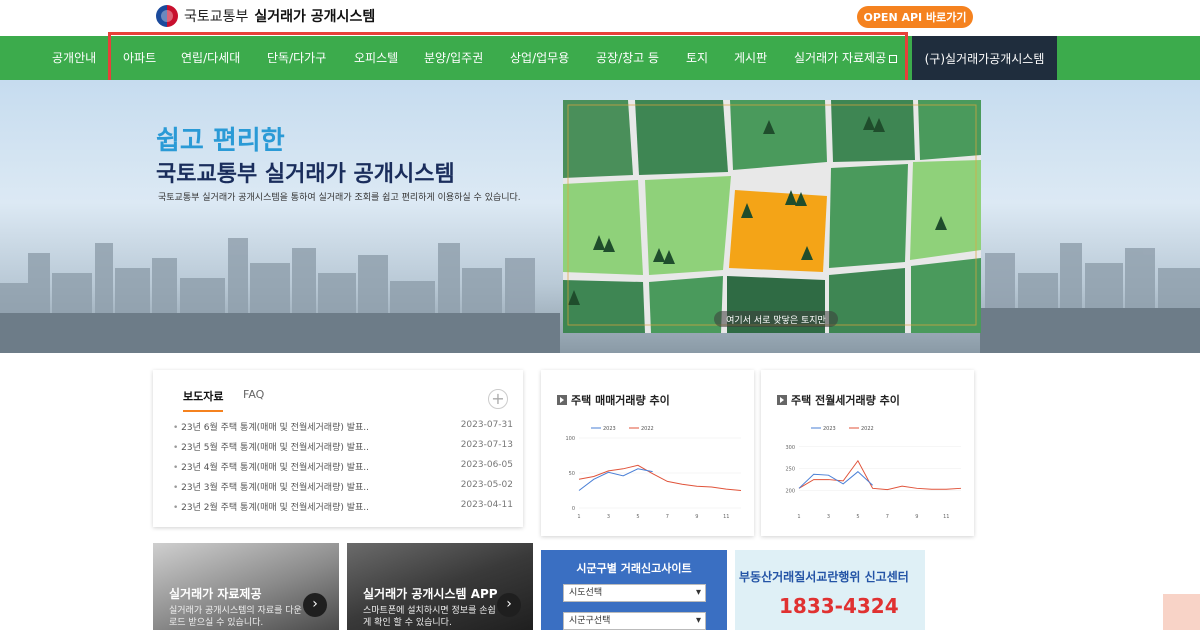 This screenshot has height=630, width=1200. What do you see at coordinates (660, 477) in the screenshot?
I see `series-line-2022` at bounding box center [660, 477].